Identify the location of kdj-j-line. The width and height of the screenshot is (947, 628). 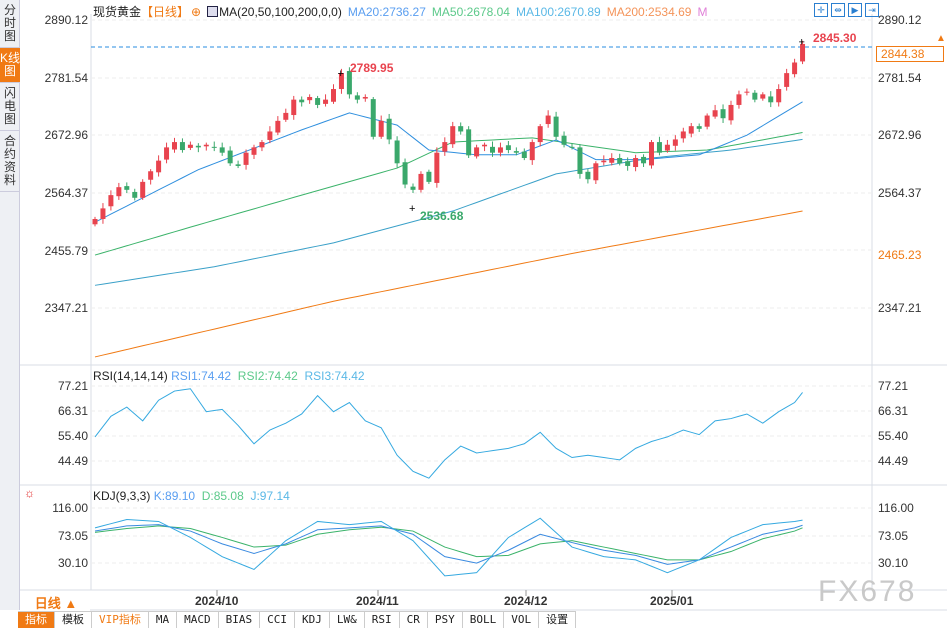
(448, 547).